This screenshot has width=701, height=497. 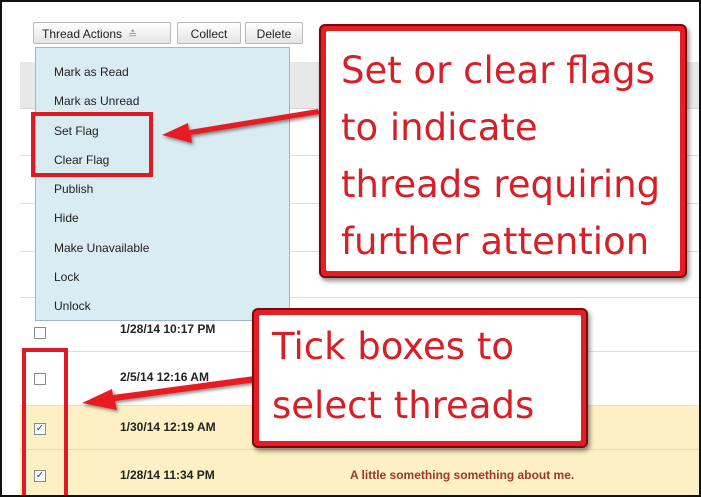 What do you see at coordinates (420, 378) in the screenshot?
I see `tick-boxes-callout: Tick boxes to select threads` at bounding box center [420, 378].